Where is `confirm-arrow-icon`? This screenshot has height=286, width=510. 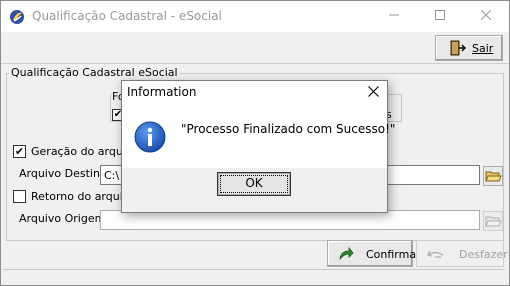
confirm-arrow-icon is located at coordinates (346, 254).